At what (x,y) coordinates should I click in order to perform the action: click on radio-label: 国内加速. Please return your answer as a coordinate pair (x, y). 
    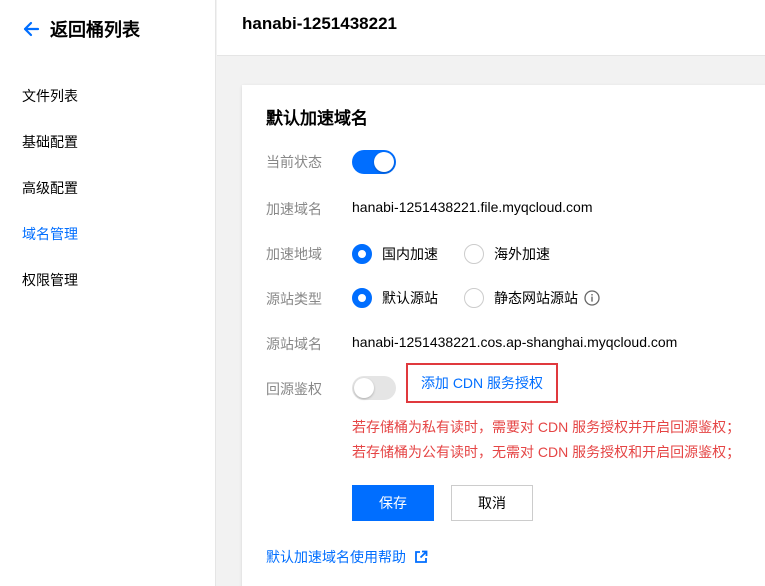
    Looking at the image, I should click on (410, 254).